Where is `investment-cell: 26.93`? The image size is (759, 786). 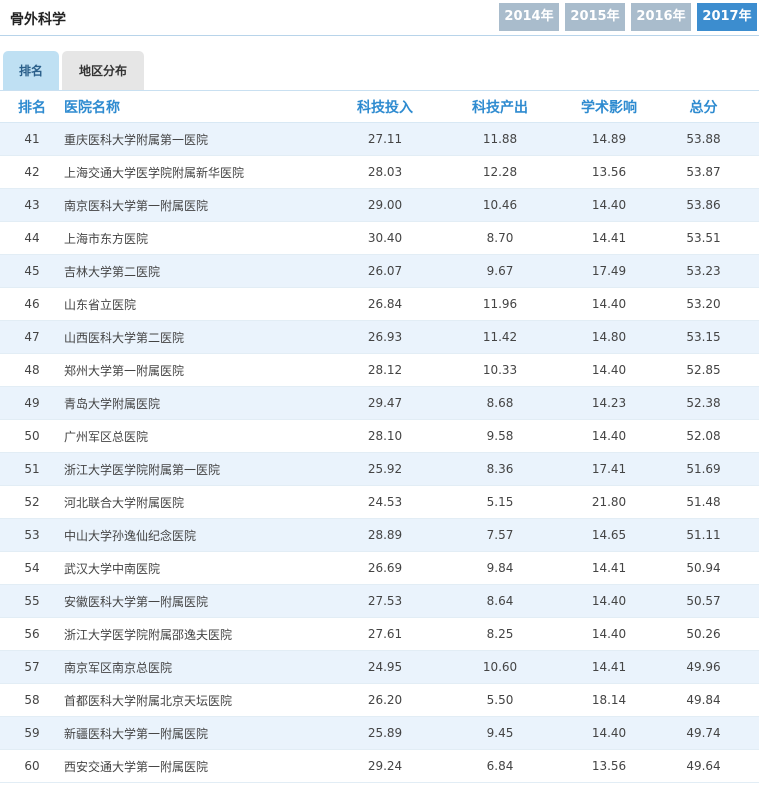 investment-cell: 26.93 is located at coordinates (385, 337).